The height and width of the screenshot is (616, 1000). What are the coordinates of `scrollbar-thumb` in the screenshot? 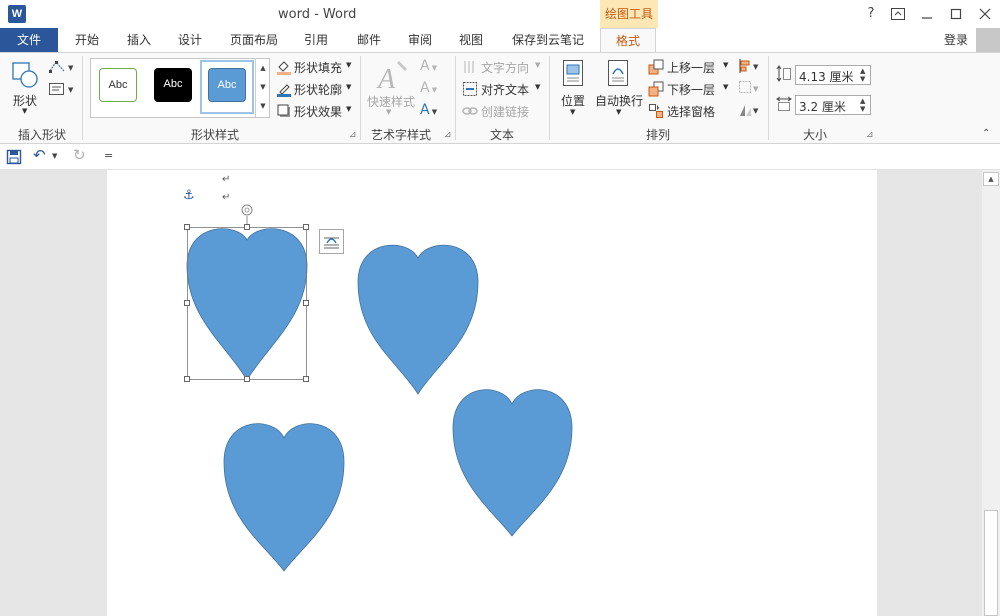 It's located at (991, 563).